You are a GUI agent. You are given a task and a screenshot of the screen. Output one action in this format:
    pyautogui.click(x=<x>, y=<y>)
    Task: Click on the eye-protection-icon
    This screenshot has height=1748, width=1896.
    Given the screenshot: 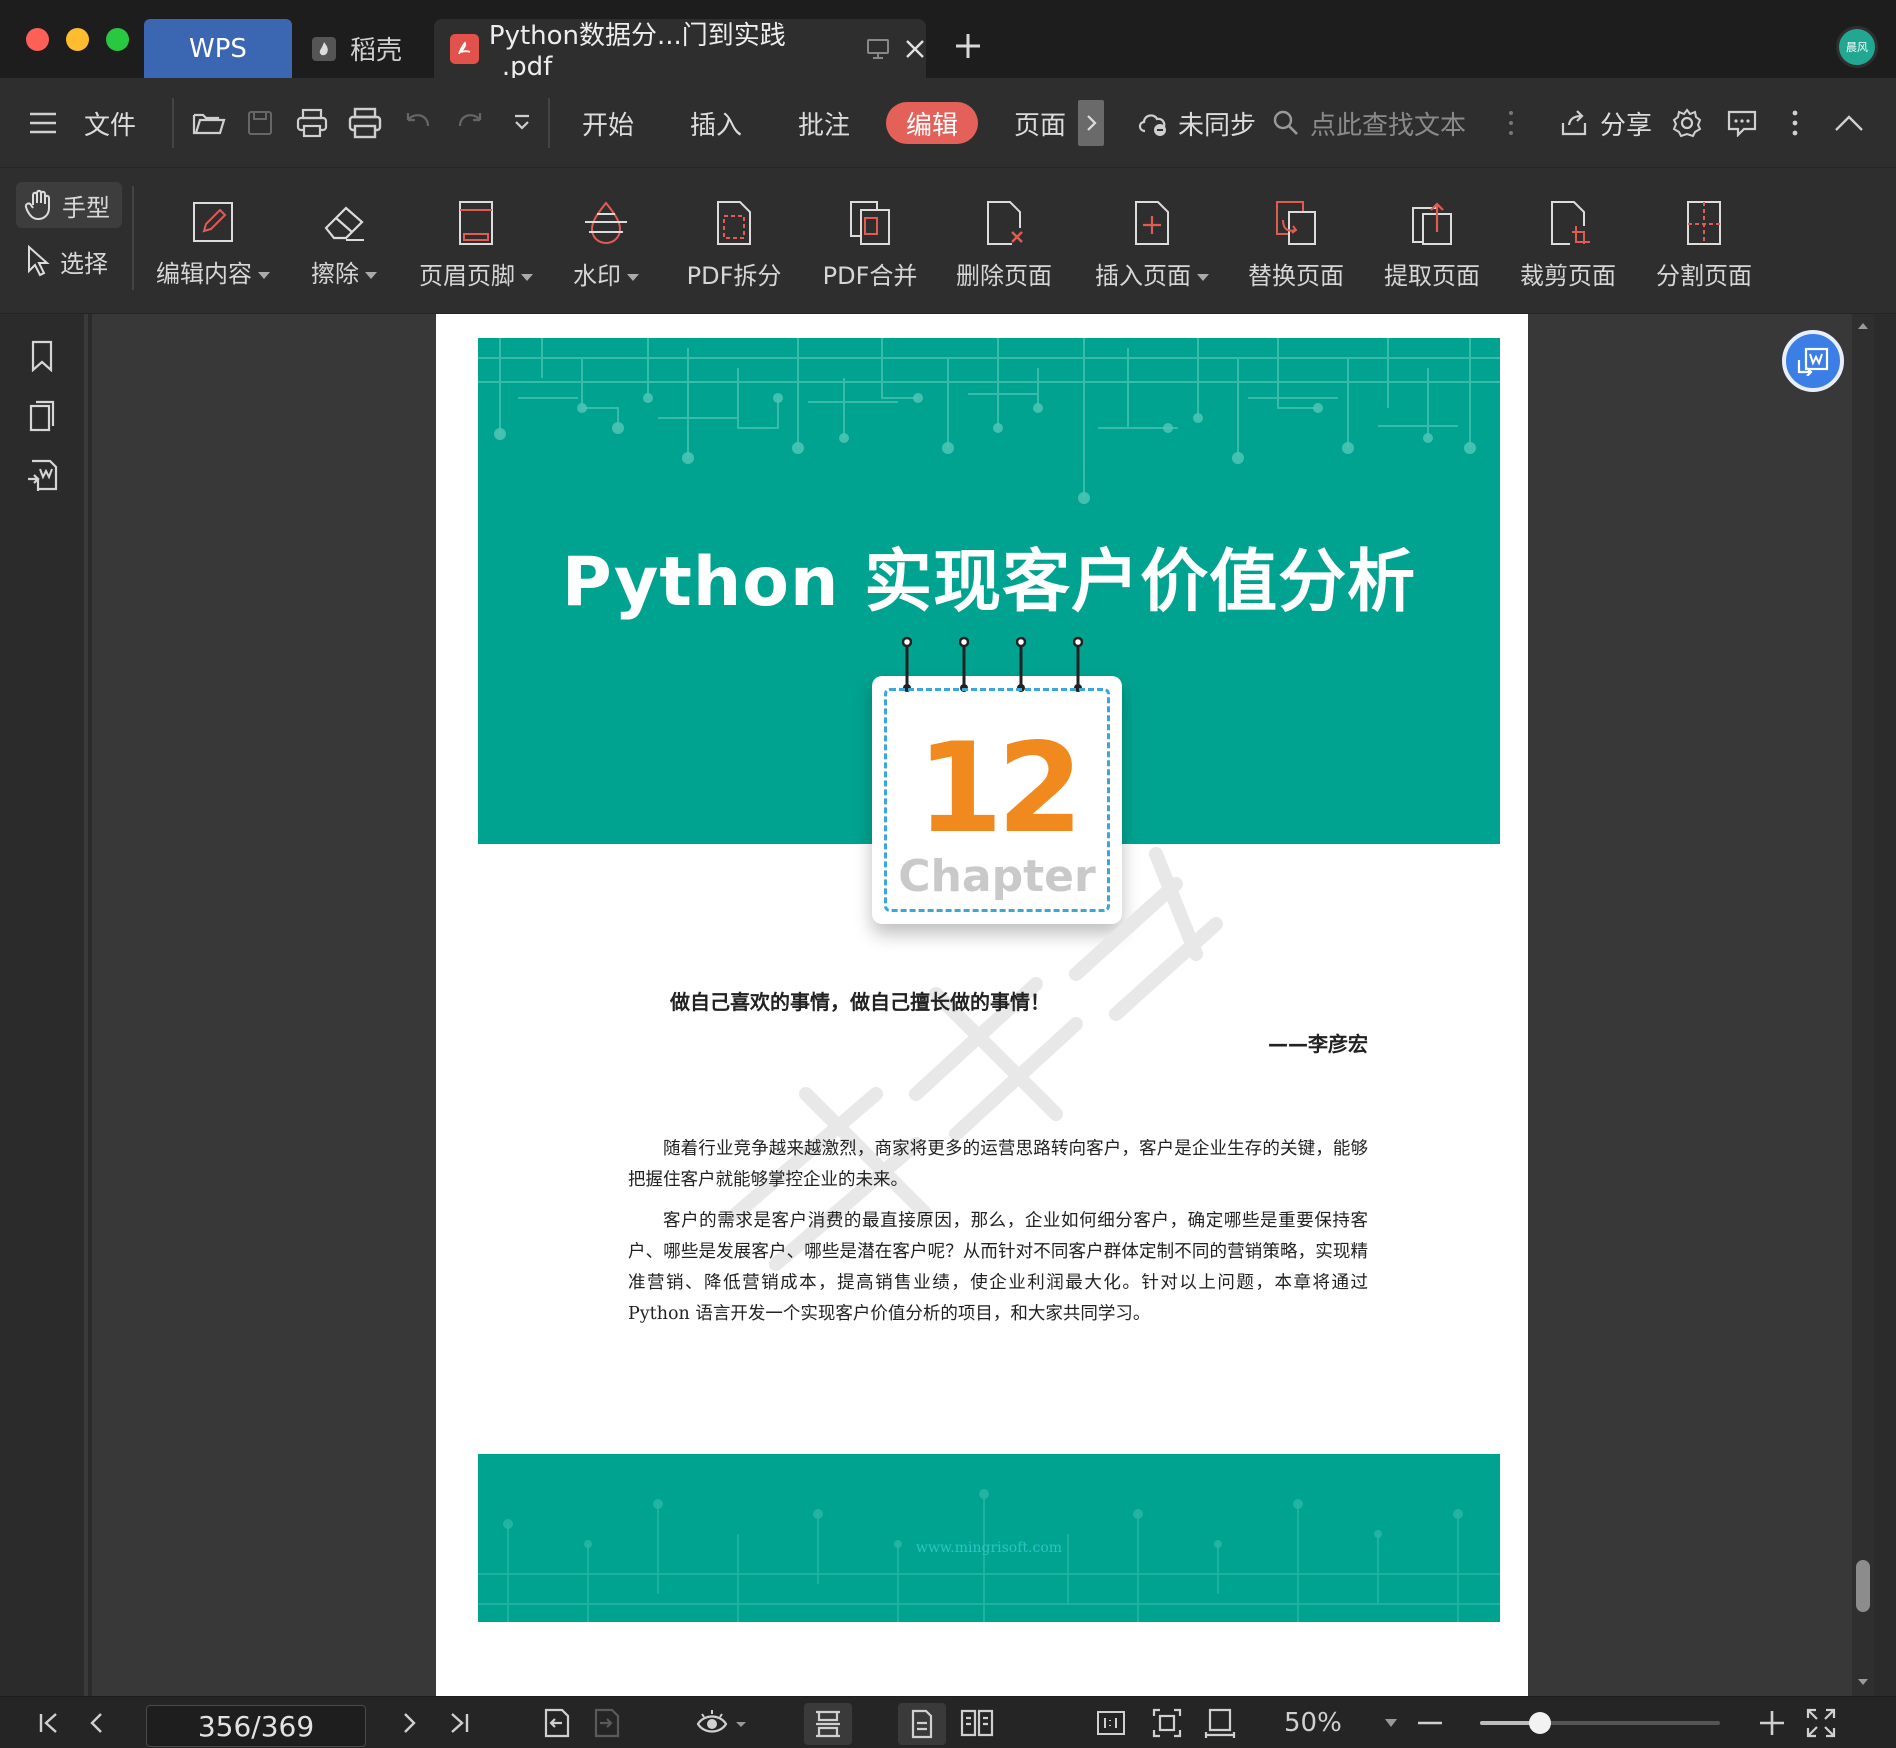 What is the action you would take?
    pyautogui.click(x=722, y=1722)
    